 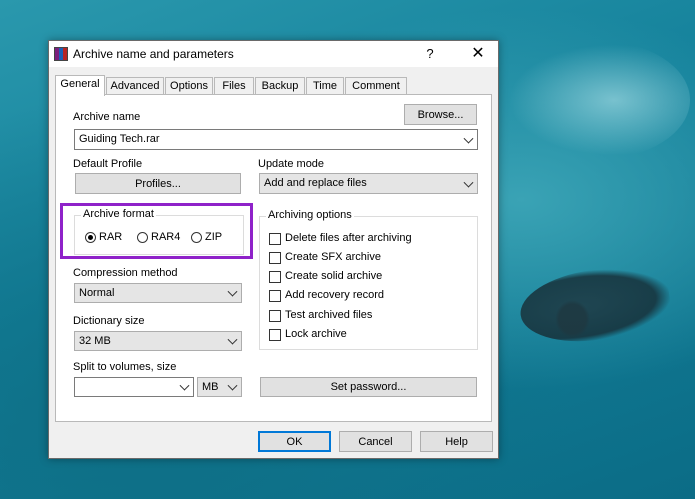 What do you see at coordinates (210, 387) in the screenshot?
I see `split-unit-value: MB` at bounding box center [210, 387].